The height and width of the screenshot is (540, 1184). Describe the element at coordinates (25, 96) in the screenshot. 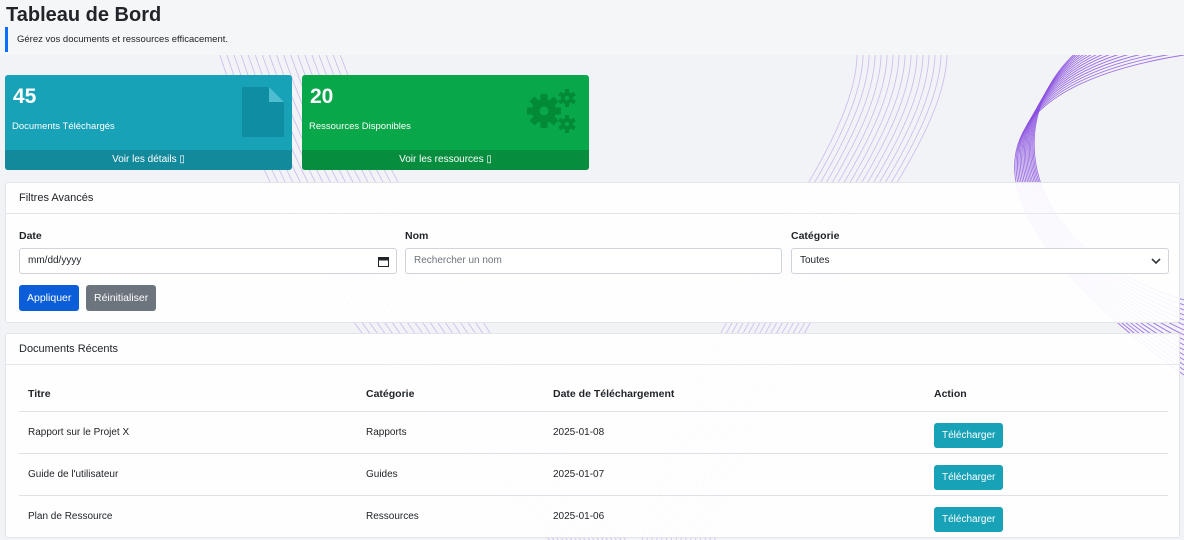

I see `stat-count: 45` at that location.